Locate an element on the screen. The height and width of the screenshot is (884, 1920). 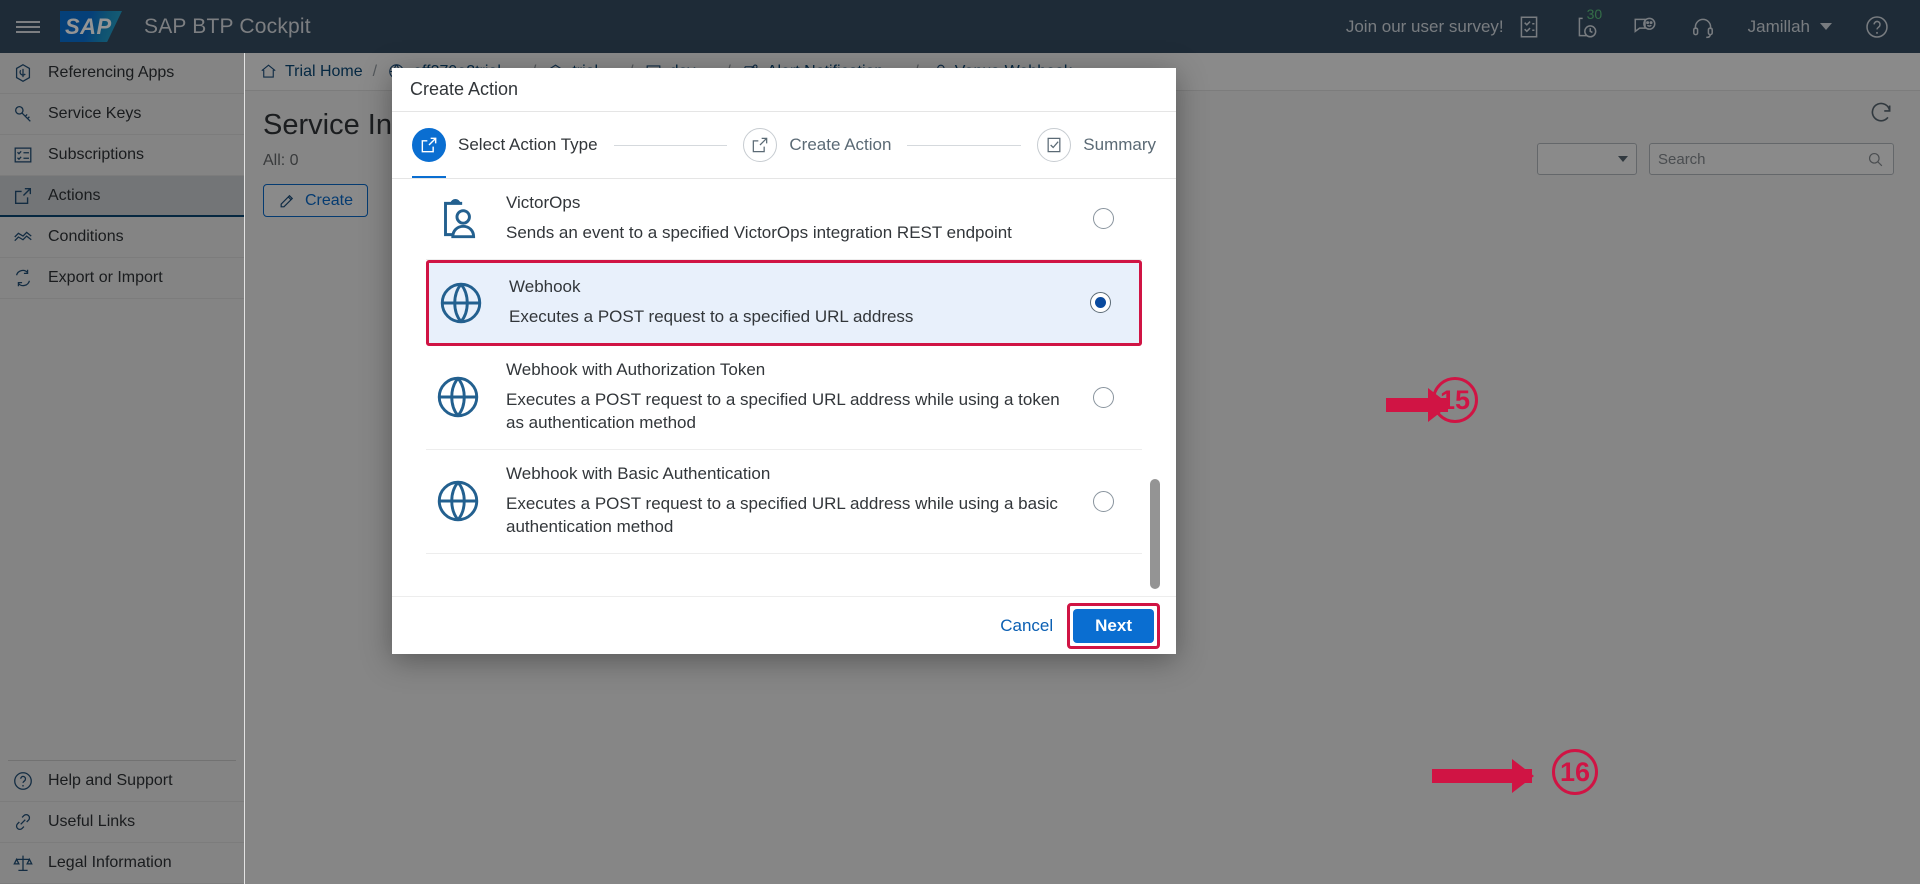
toolbar-right: Search is located at coordinates (1715, 159).